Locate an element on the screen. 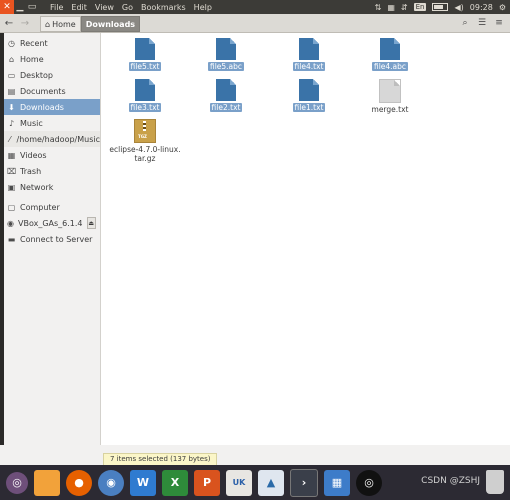 This screenshot has height=500, width=510. network-icon: ▣ is located at coordinates (11, 187).